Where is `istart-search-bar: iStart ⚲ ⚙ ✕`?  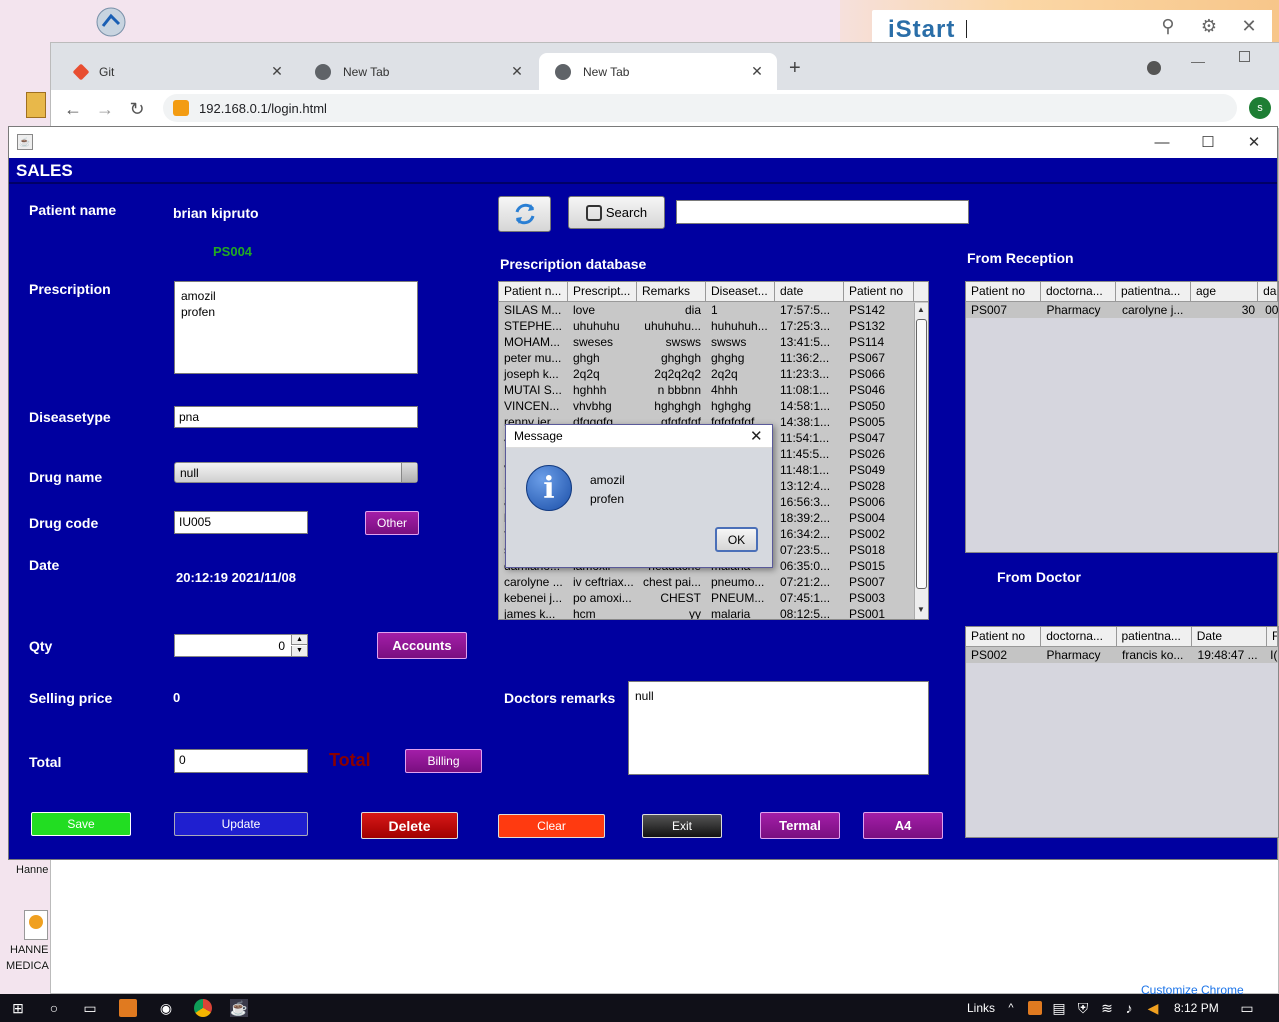 istart-search-bar: iStart ⚲ ⚙ ✕ is located at coordinates (1072, 26).